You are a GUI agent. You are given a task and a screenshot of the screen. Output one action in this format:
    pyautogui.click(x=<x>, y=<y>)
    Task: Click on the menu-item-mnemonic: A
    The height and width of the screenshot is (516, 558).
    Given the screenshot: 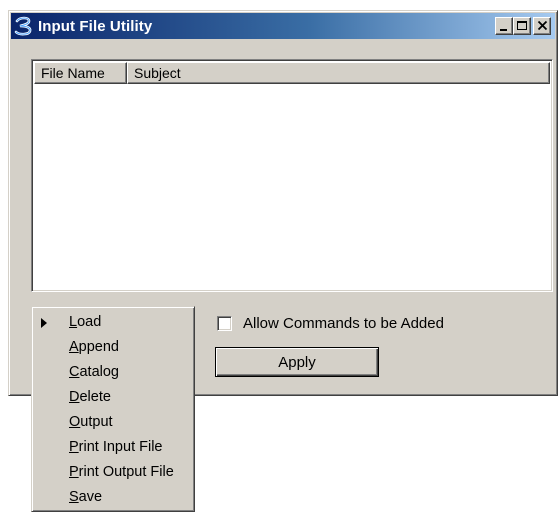 What is the action you would take?
    pyautogui.click(x=74, y=347)
    